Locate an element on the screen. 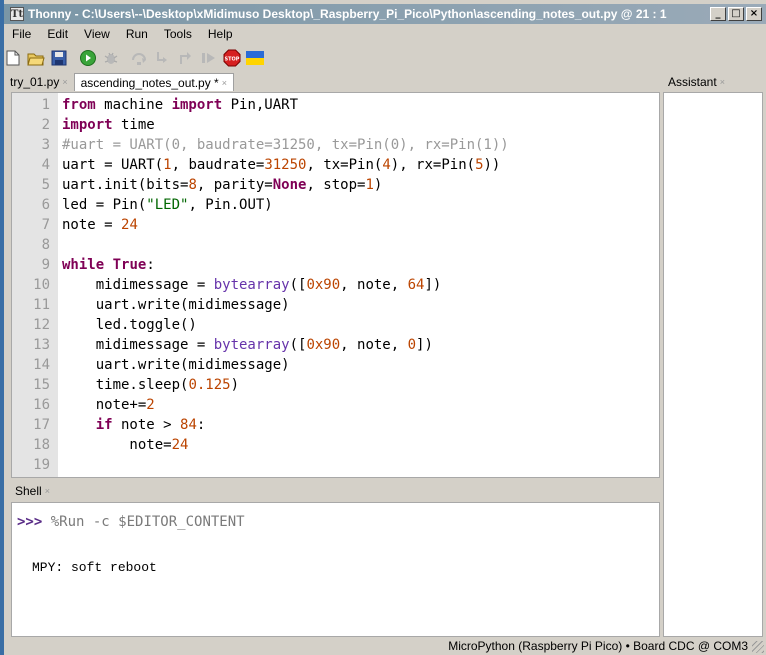 Image resolution: width=766 pixels, height=655 pixels. menu-run: Run is located at coordinates (137, 34).